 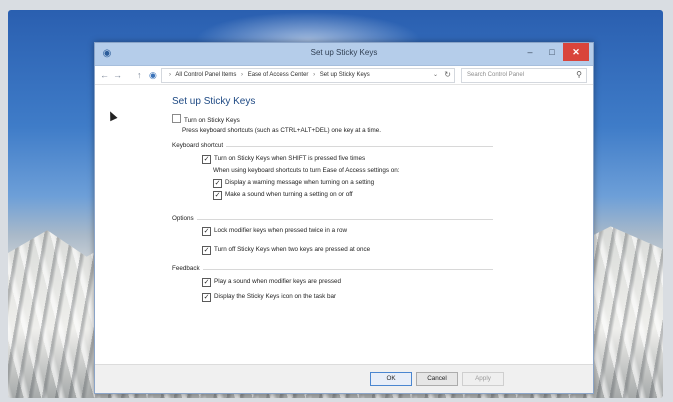 I want to click on title-bar: ◉ Set up Sticky Keys – □ ✕, so click(x=344, y=54).